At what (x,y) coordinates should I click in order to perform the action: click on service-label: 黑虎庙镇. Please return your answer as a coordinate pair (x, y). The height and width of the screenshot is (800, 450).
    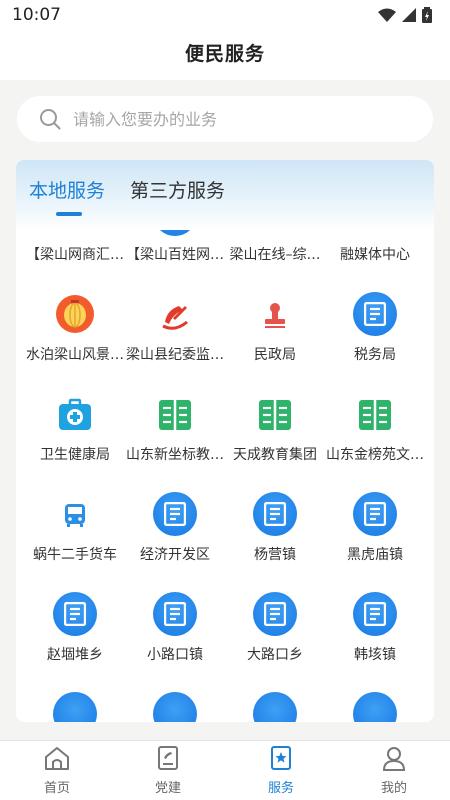
    Looking at the image, I should click on (375, 555).